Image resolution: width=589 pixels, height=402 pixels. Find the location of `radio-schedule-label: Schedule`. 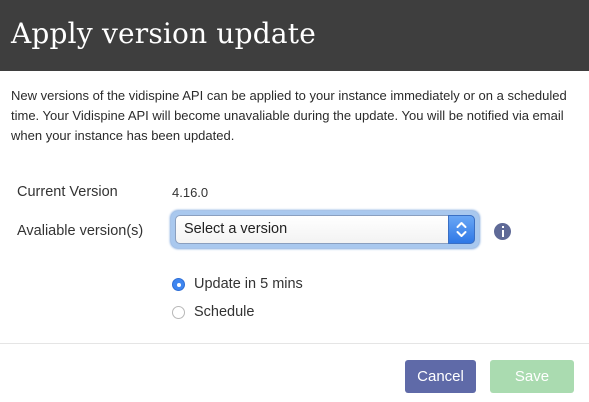

radio-schedule-label: Schedule is located at coordinates (224, 312).